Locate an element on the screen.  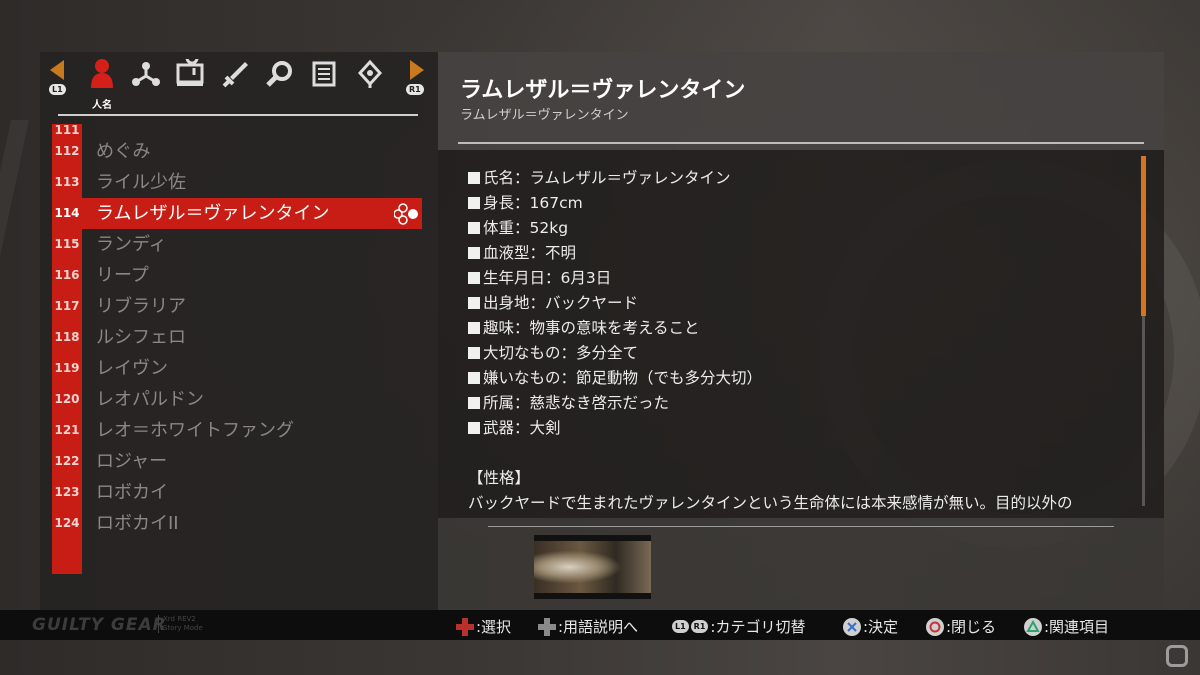
r1-button-tag: R1 is located at coordinates (415, 89).